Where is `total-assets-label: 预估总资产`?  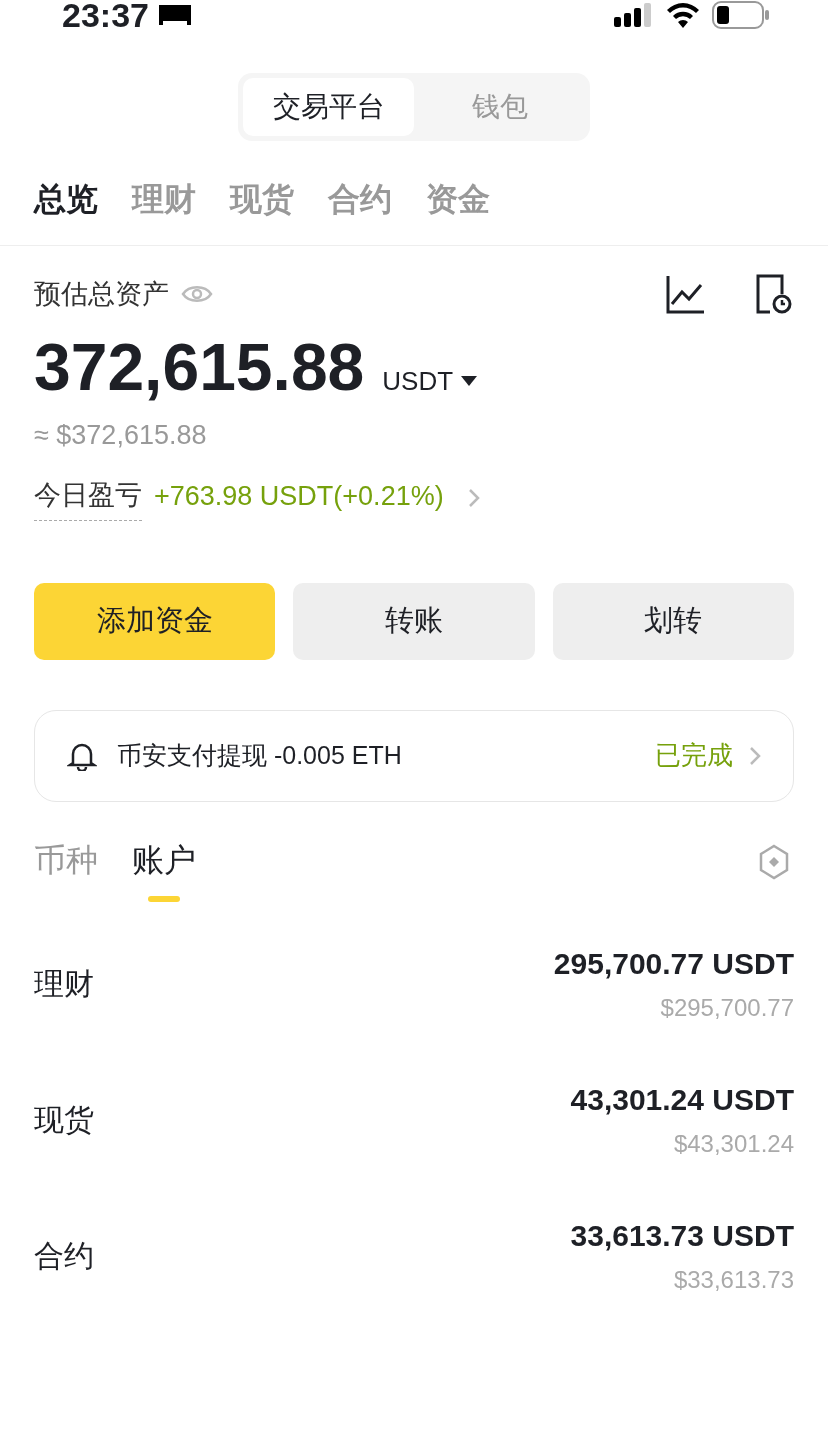 total-assets-label: 预估总资产 is located at coordinates (101, 294).